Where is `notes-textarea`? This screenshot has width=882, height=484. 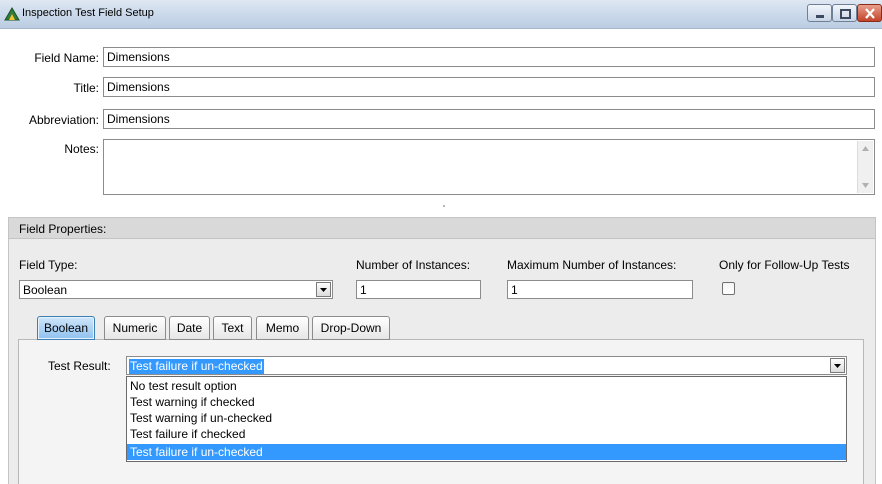 notes-textarea is located at coordinates (489, 167).